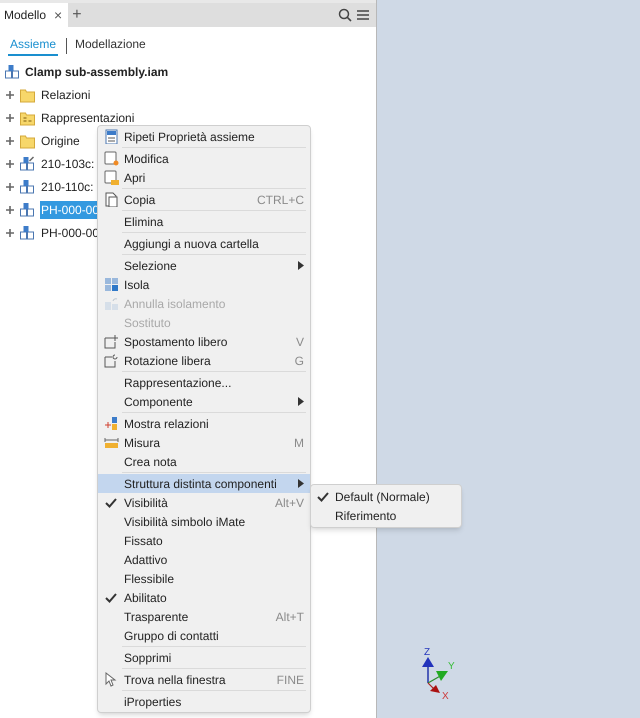  I want to click on menu-item: Copia CTRL+C, so click(204, 199).